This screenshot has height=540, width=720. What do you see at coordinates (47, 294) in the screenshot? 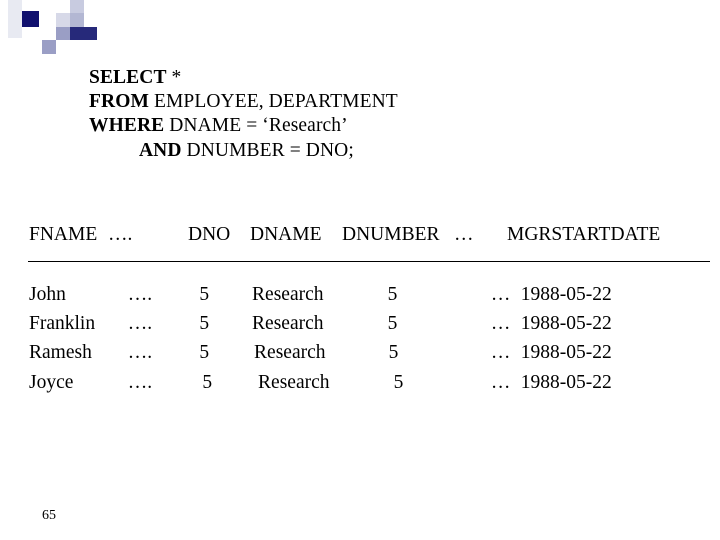
I see `cell-fname: John` at bounding box center [47, 294].